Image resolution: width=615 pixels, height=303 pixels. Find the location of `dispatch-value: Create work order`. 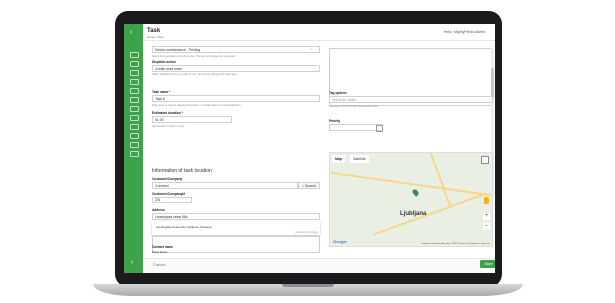

dispatch-value: Create work order is located at coordinates (169, 69).